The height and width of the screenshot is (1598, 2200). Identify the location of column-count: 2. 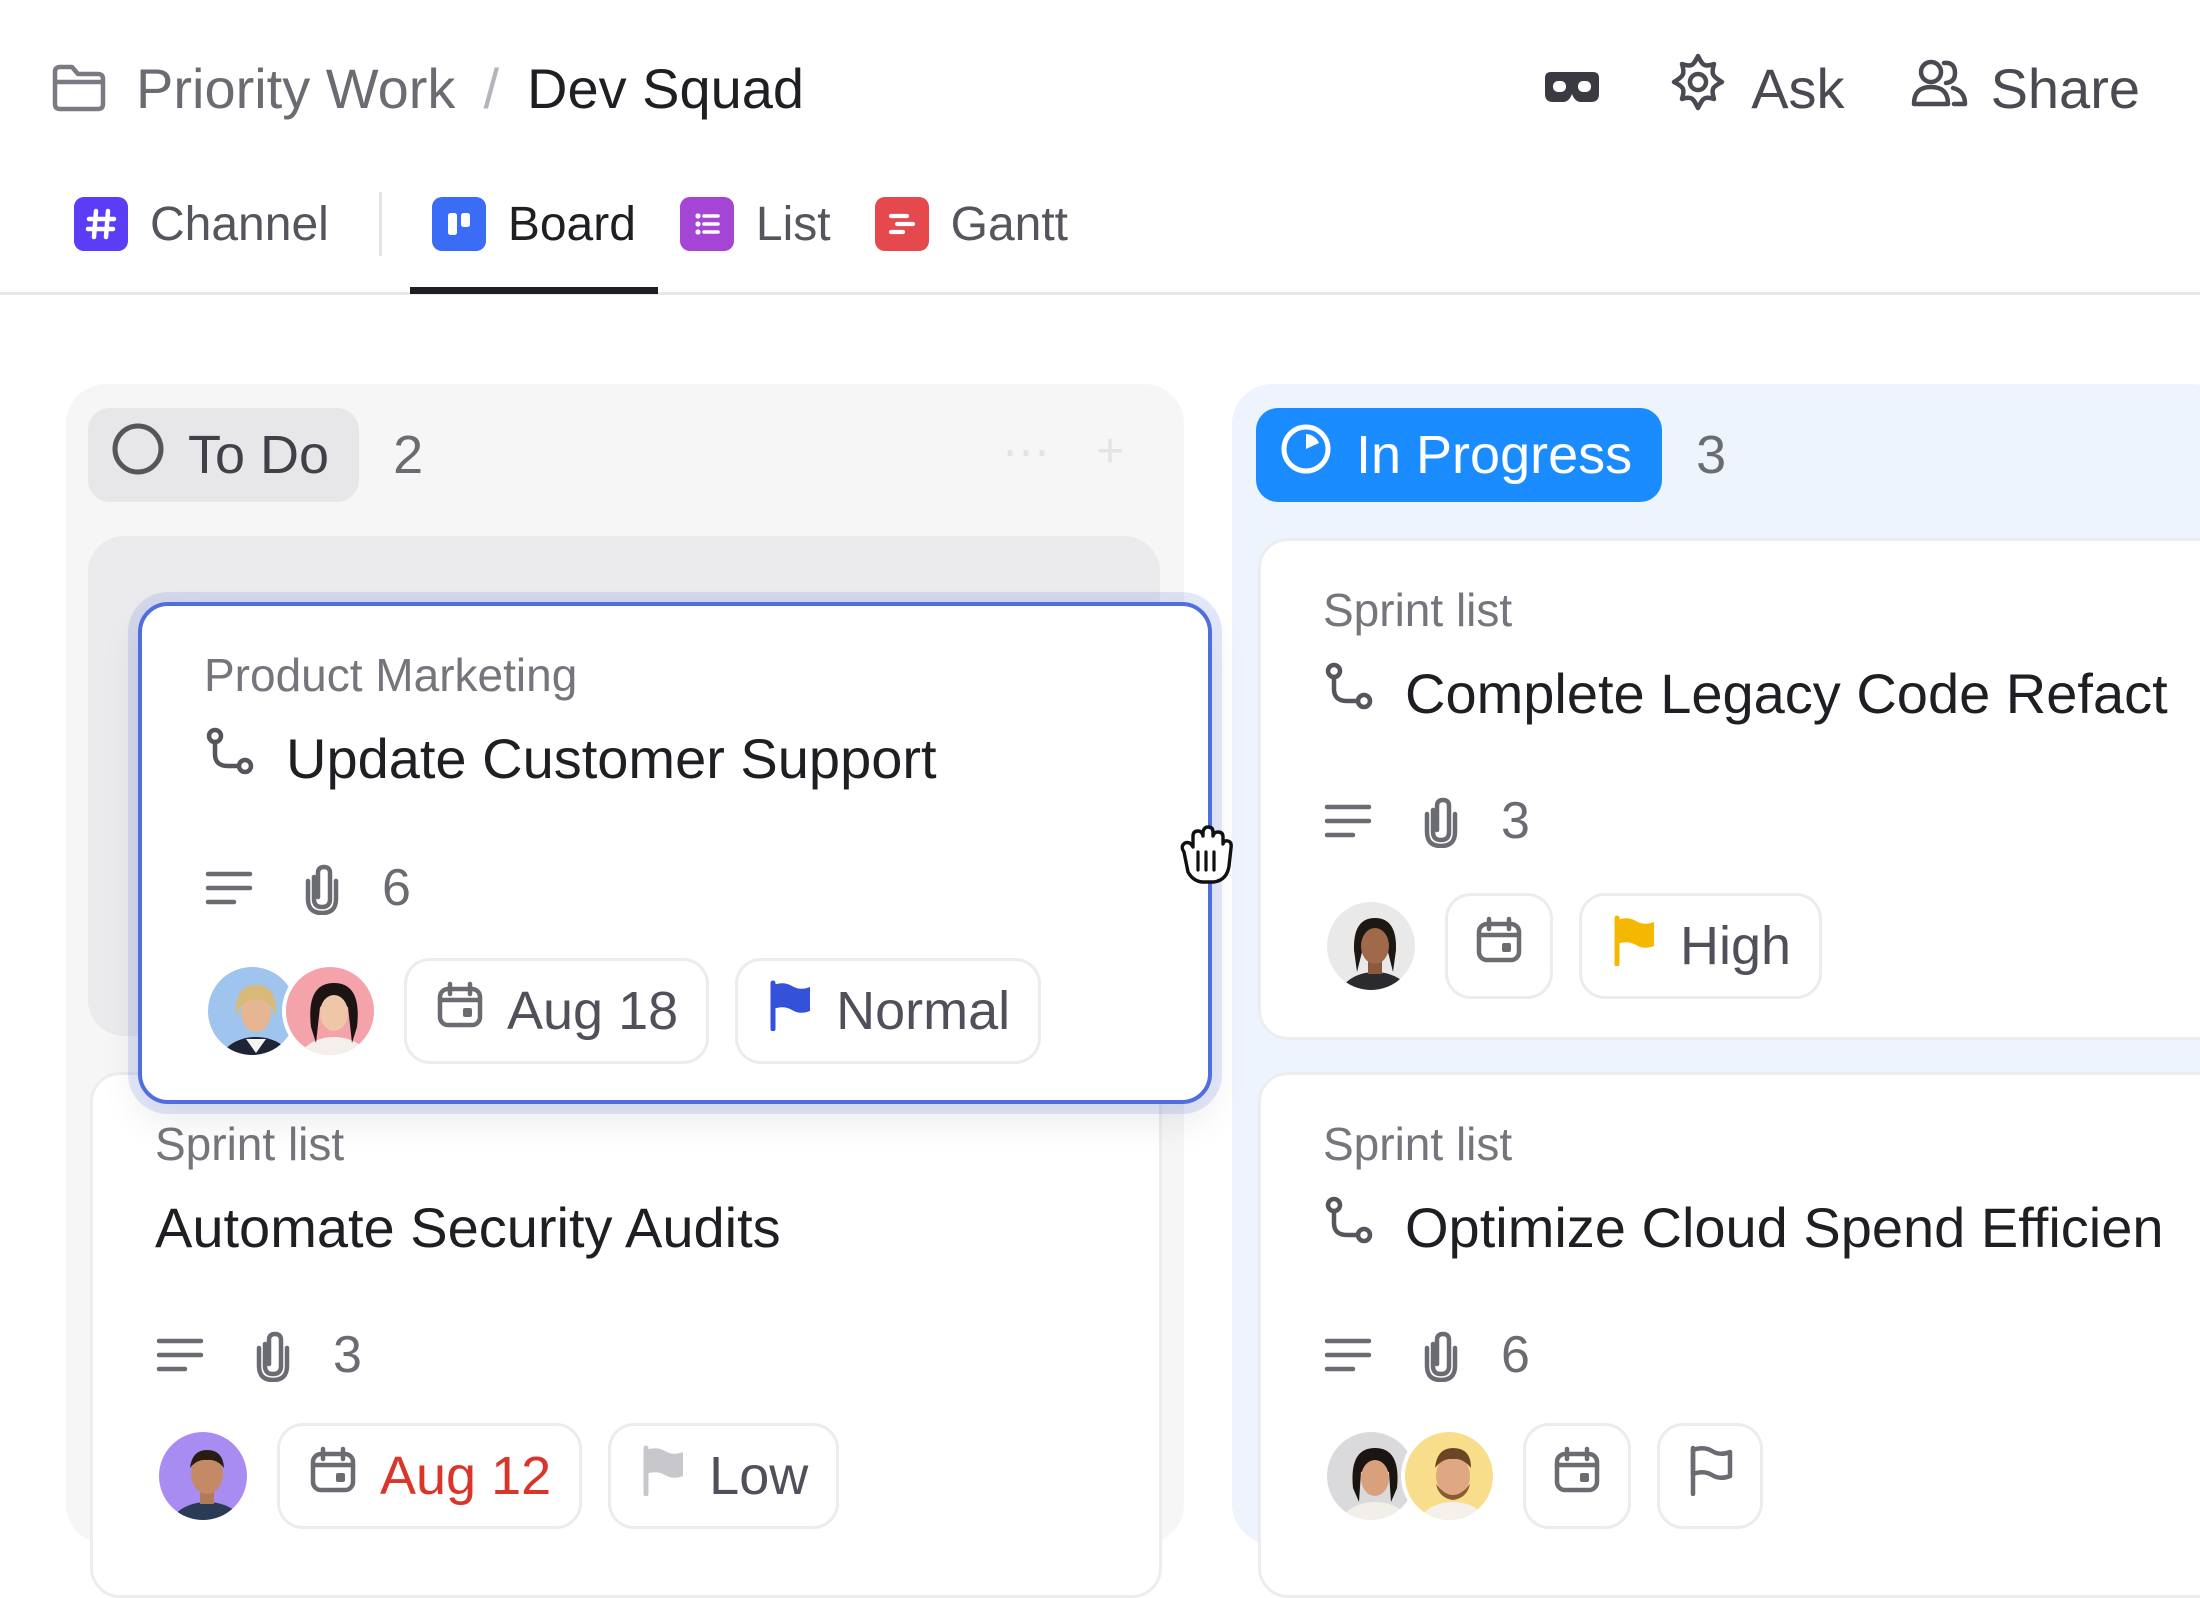
(408, 455).